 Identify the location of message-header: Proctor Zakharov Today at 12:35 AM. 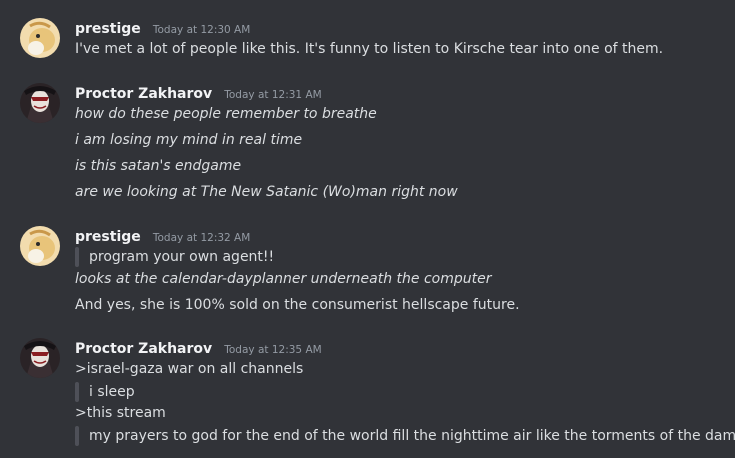
(198, 347).